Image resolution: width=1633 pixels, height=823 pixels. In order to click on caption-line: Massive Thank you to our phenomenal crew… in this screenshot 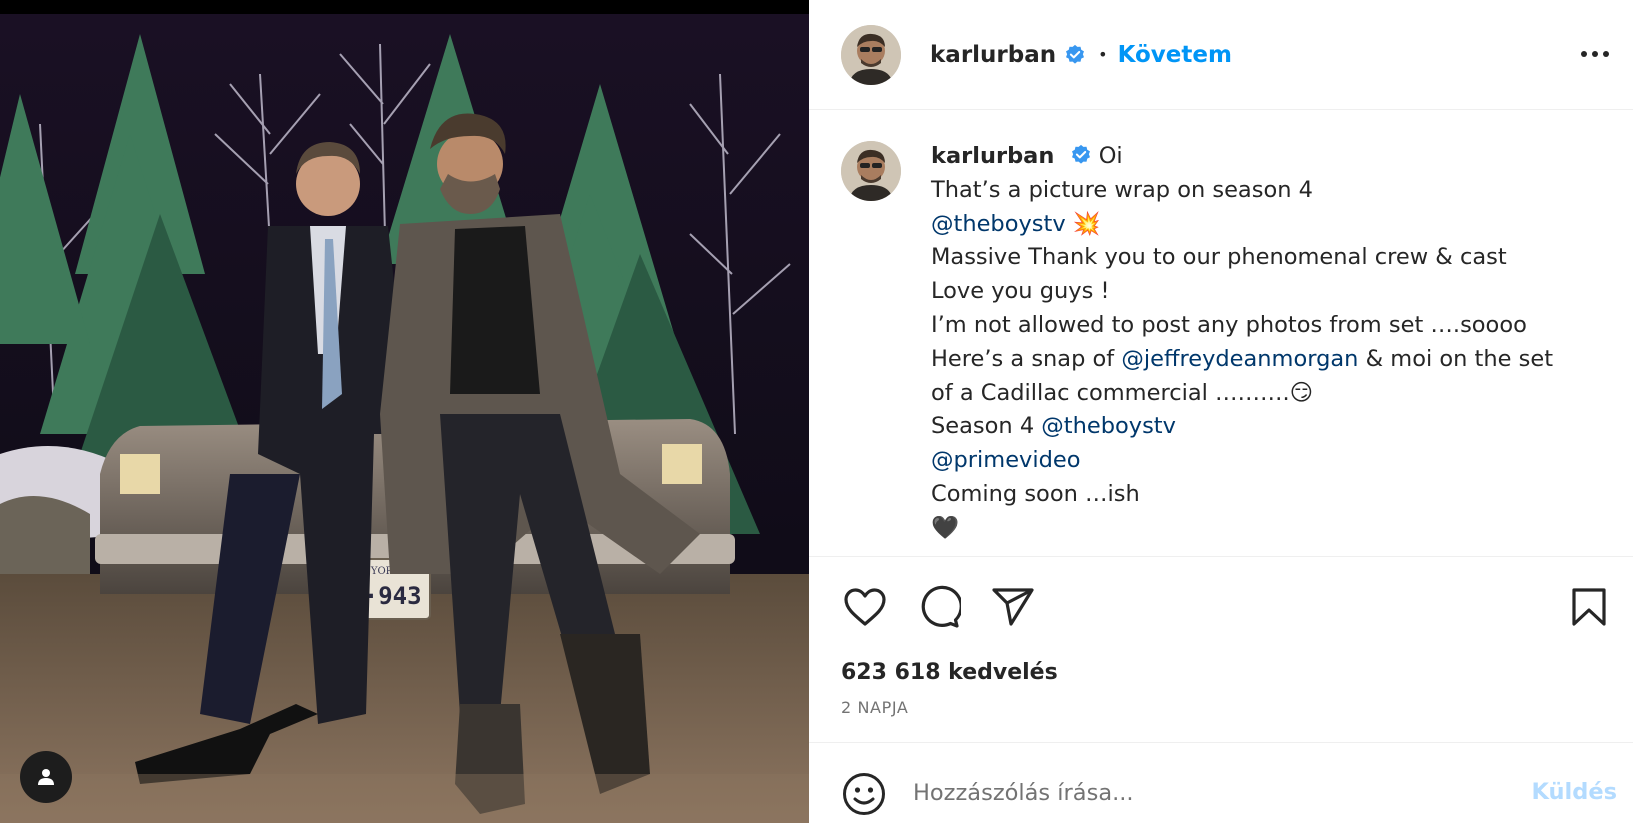, I will do `click(1261, 258)`.